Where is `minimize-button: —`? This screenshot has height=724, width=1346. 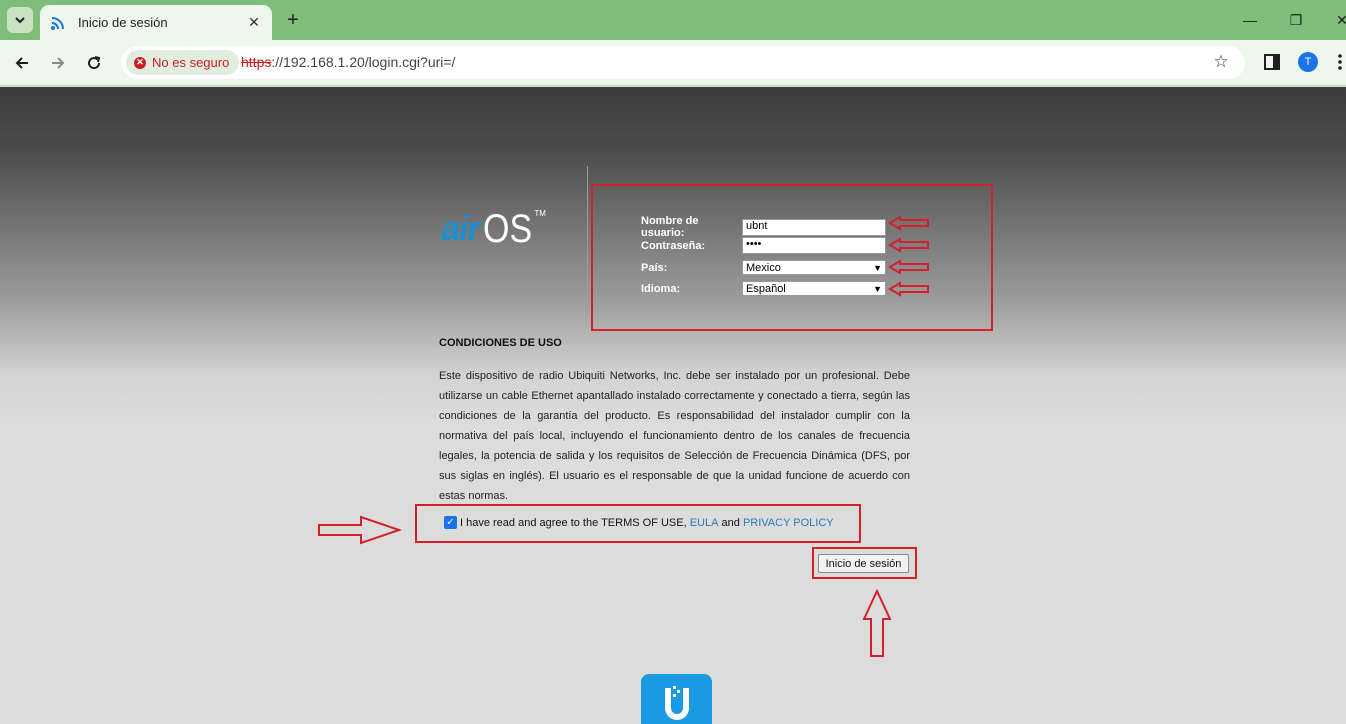
minimize-button: — is located at coordinates (1250, 20).